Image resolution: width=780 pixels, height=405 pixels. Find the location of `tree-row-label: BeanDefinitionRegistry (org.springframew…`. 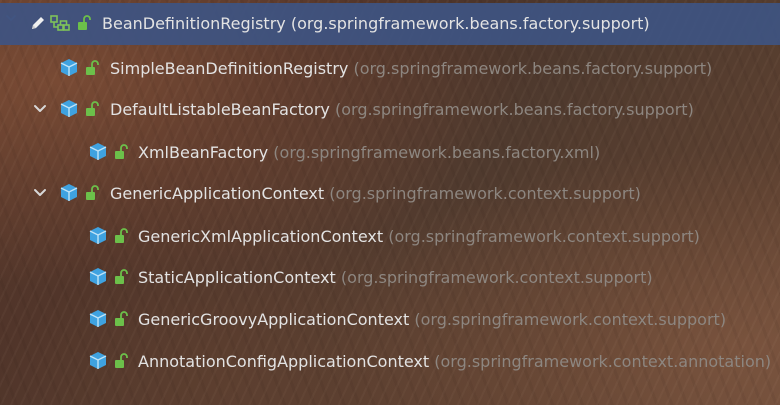

tree-row-label: BeanDefinitionRegistry (org.springframew… is located at coordinates (376, 24).